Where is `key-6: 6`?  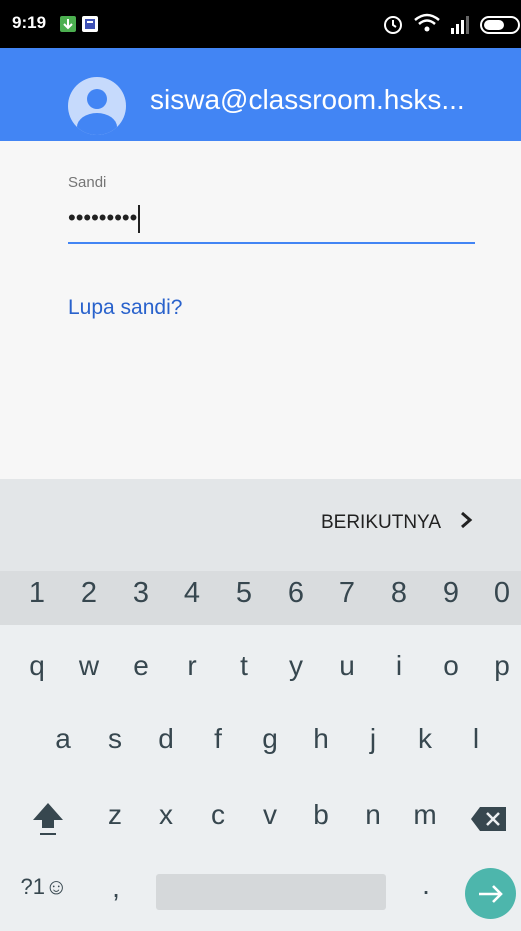
key-6: 6 is located at coordinates (296, 593).